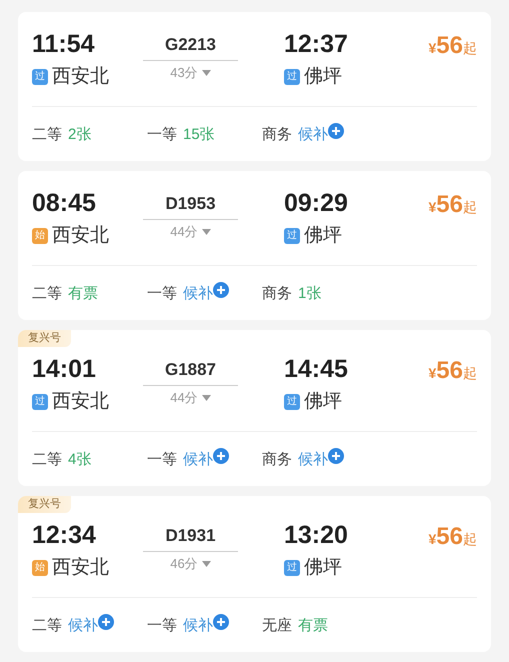 The width and height of the screenshot is (509, 662). What do you see at coordinates (310, 293) in the screenshot?
I see `seat-status: 1张` at bounding box center [310, 293].